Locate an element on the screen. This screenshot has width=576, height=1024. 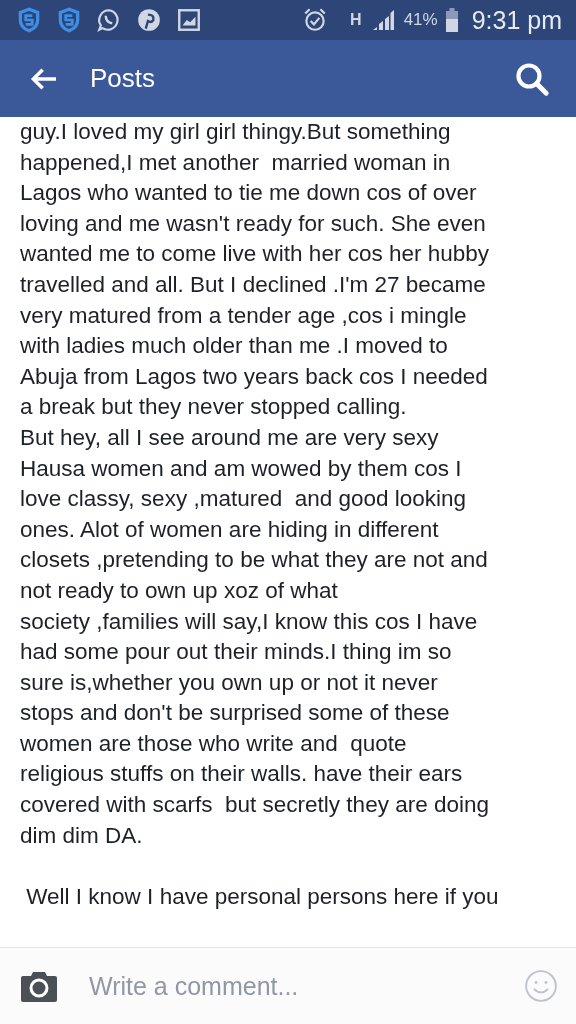
post-text-line: But hey, all I see around me are very sexy is located at coordinates (230, 437).